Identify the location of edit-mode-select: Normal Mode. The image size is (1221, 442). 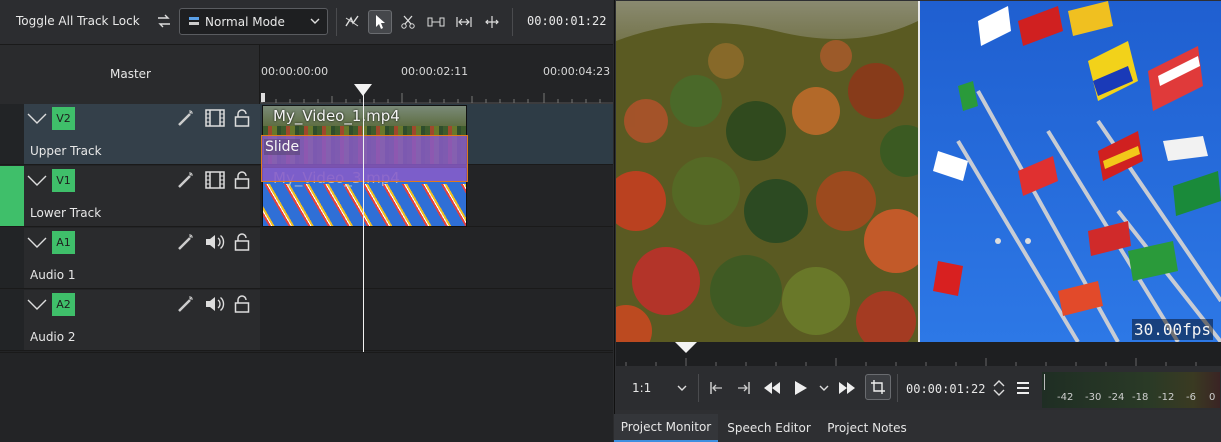
(253, 21).